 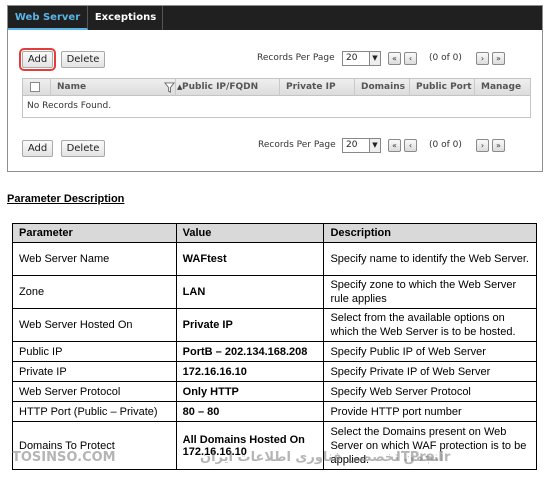 What do you see at coordinates (430, 391) in the screenshot?
I see `param-description: Specify Web Server Protocol` at bounding box center [430, 391].